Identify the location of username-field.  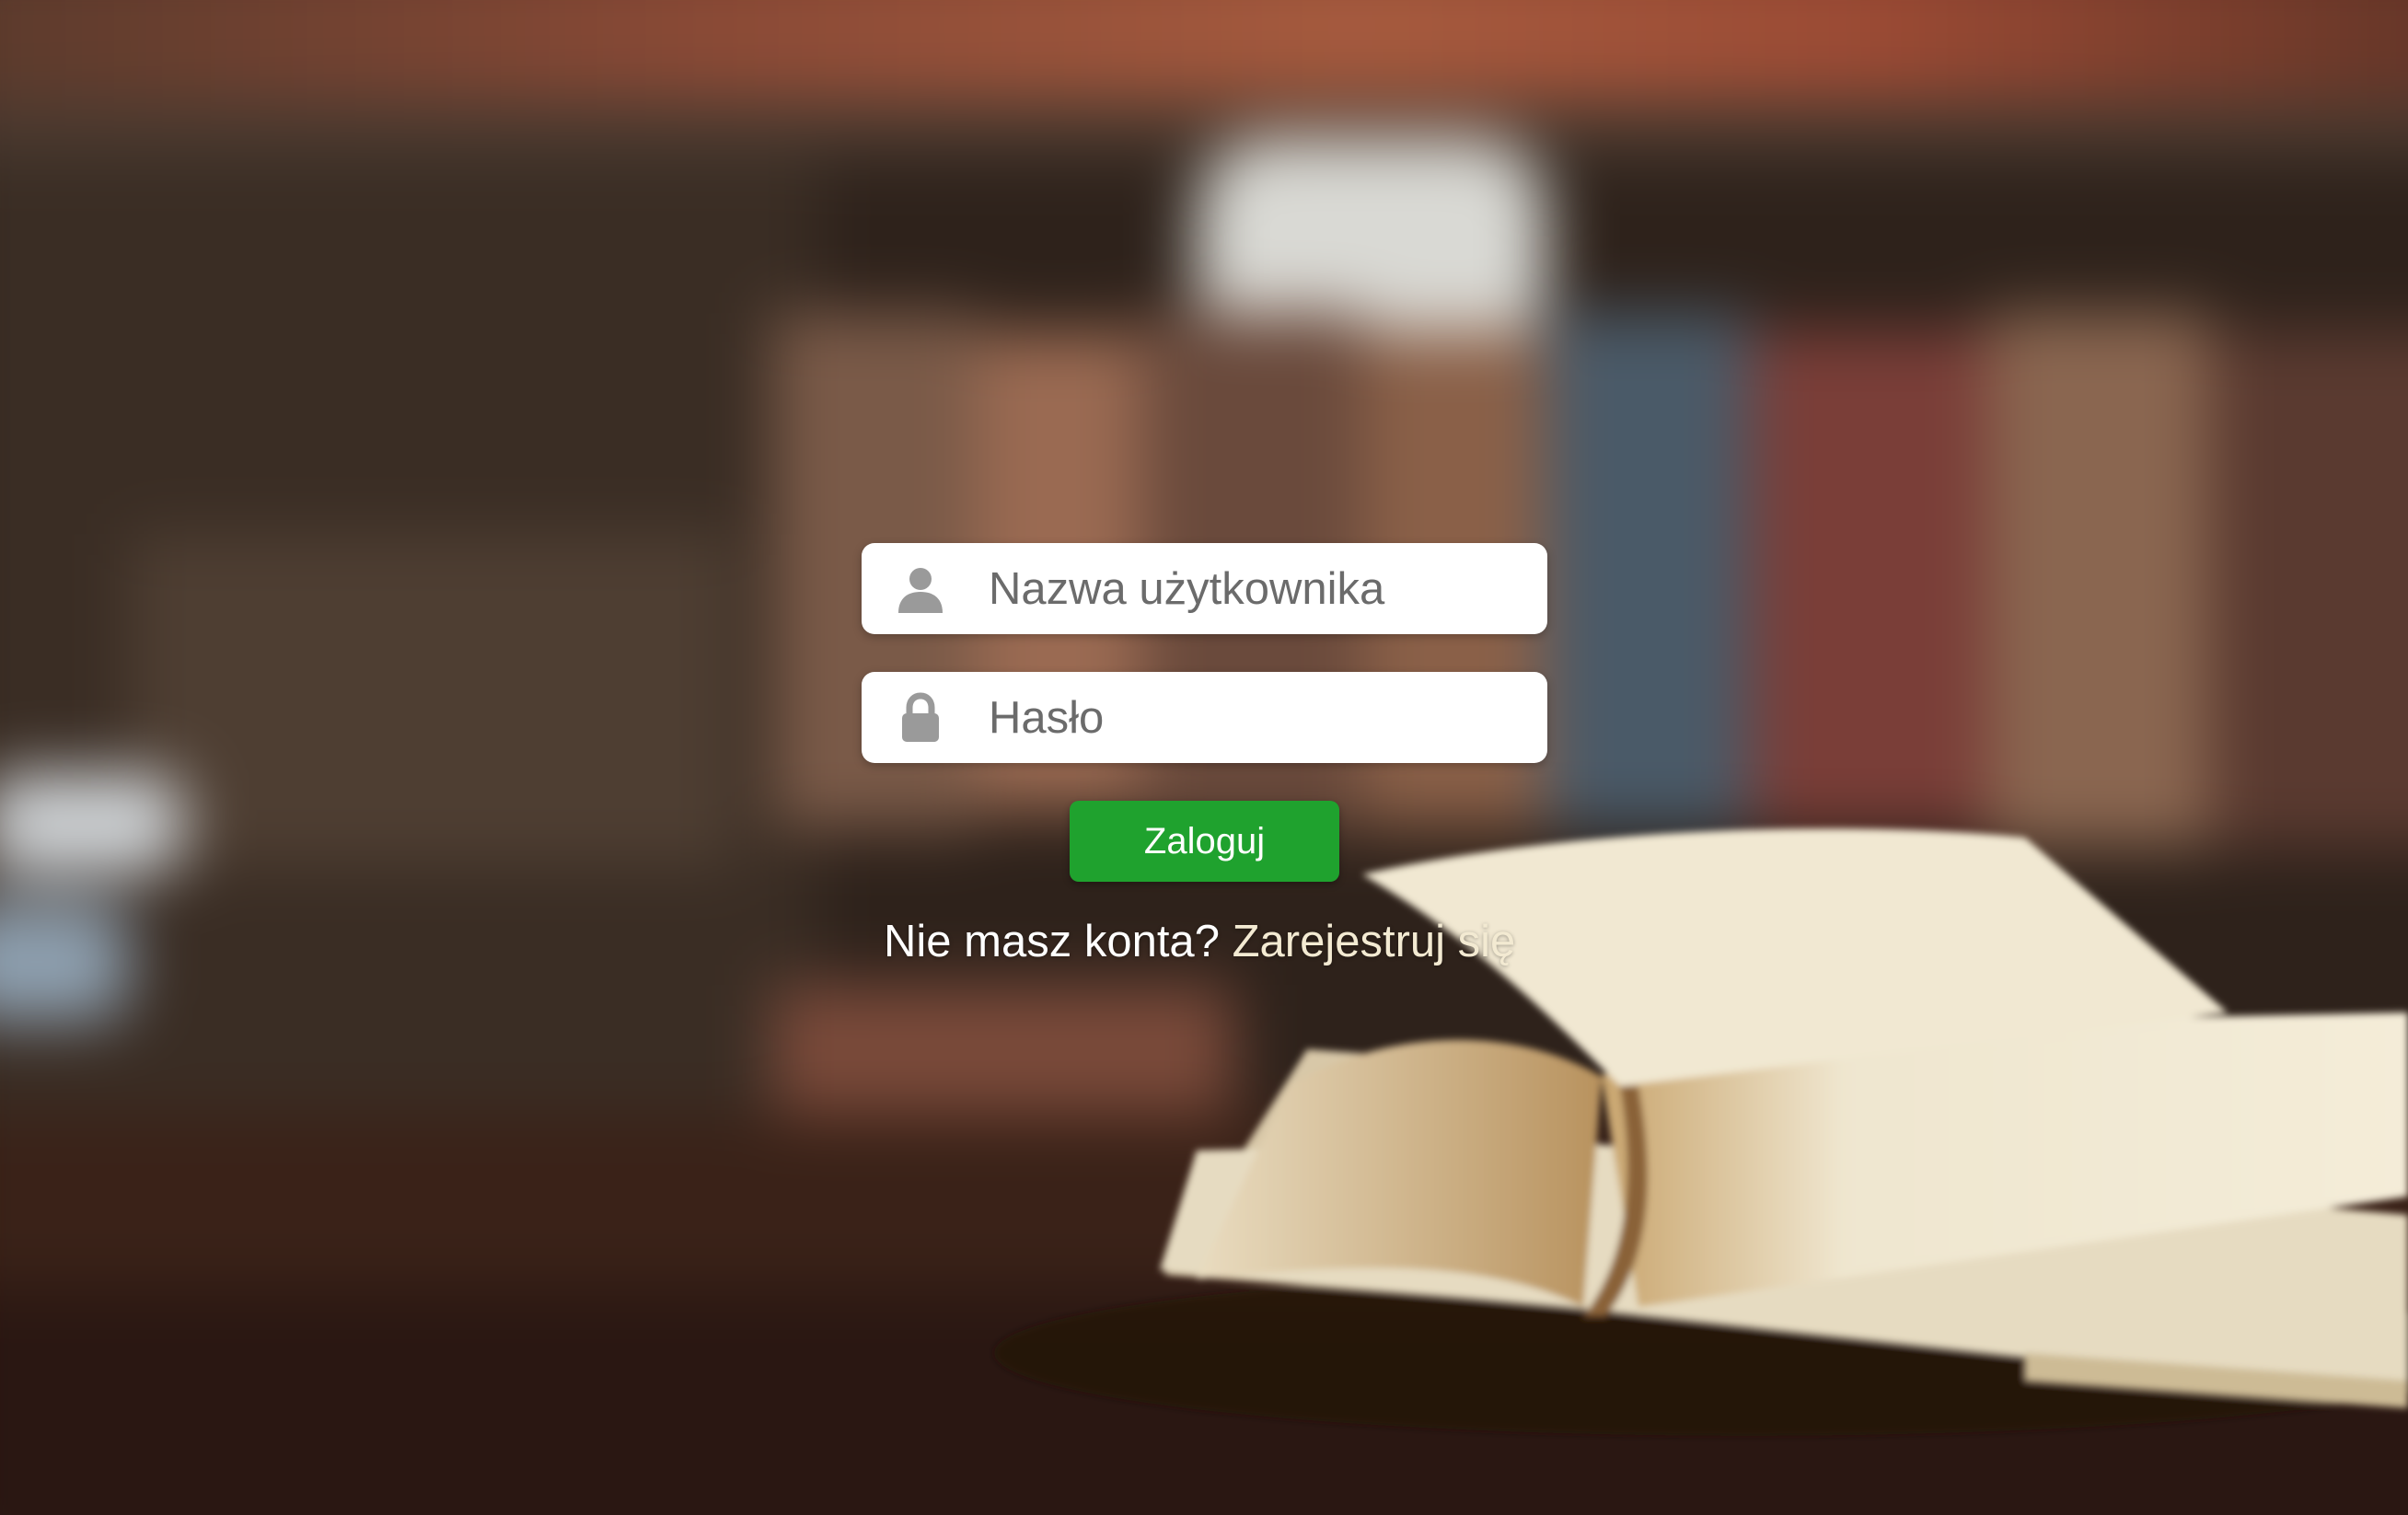
(1204, 588).